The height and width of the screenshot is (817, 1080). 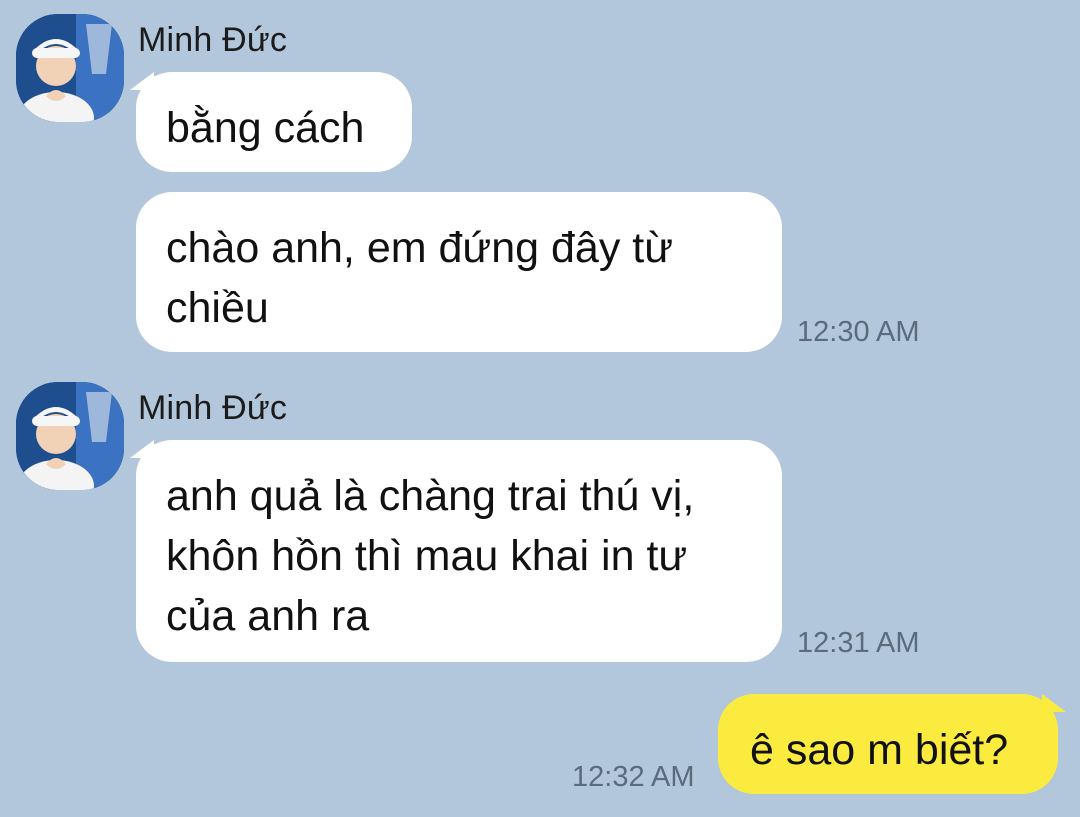 I want to click on outgoing-message-bubble: ê sao m biết?, so click(x=888, y=744).